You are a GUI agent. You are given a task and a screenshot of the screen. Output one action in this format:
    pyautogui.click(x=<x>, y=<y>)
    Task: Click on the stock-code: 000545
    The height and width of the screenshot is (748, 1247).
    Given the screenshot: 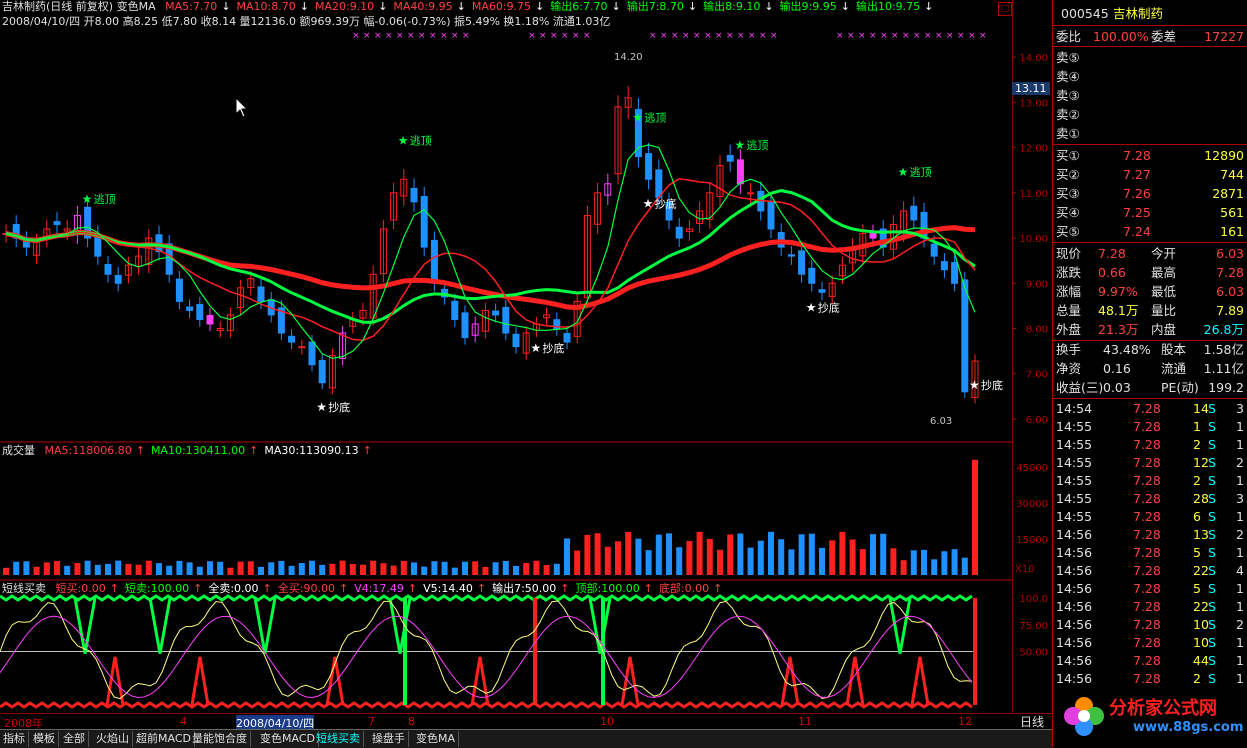 What is the action you would take?
    pyautogui.click(x=1085, y=13)
    